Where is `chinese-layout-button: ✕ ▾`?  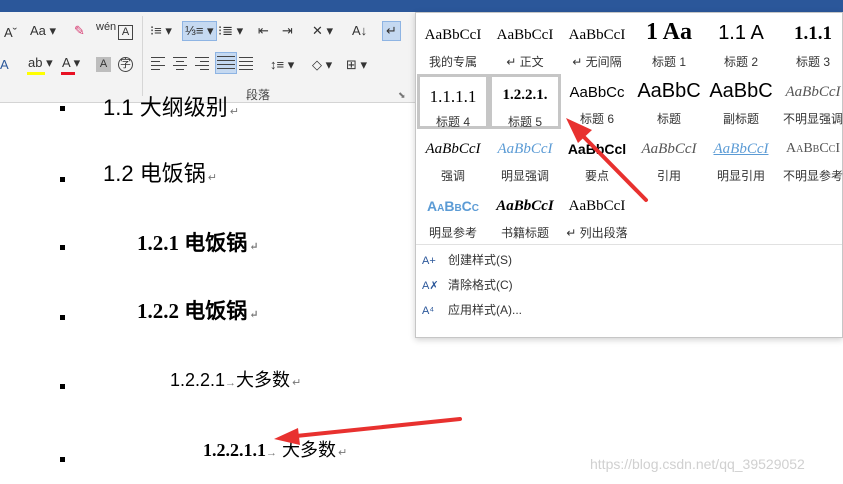
chinese-layout-button: ✕ ▾ is located at coordinates (322, 31).